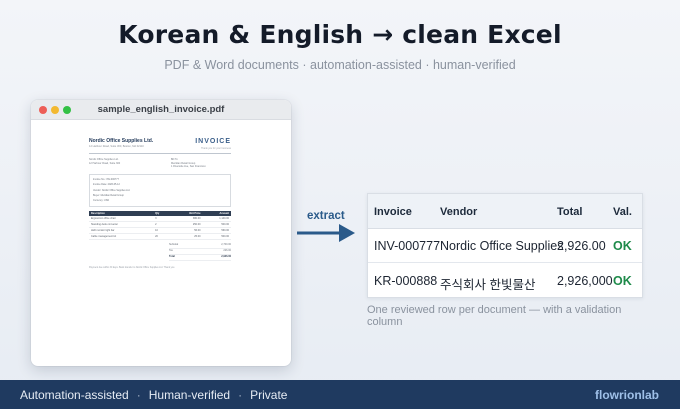  I want to click on doc-divider, so click(160, 153).